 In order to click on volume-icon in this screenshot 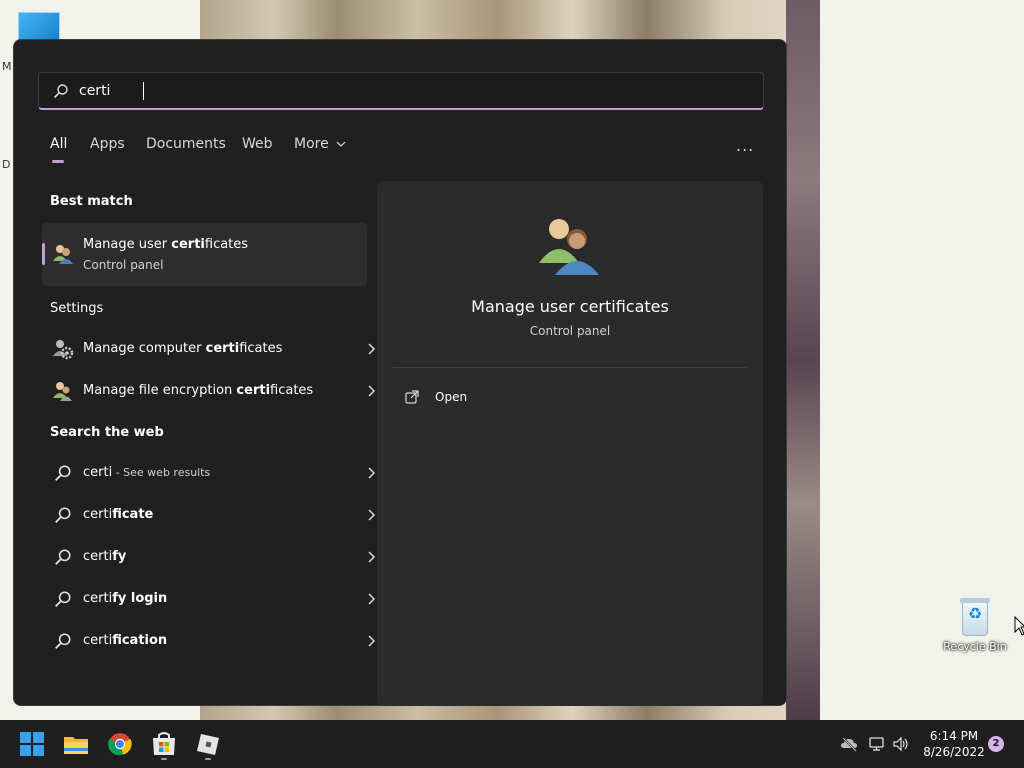, I will do `click(901, 744)`.